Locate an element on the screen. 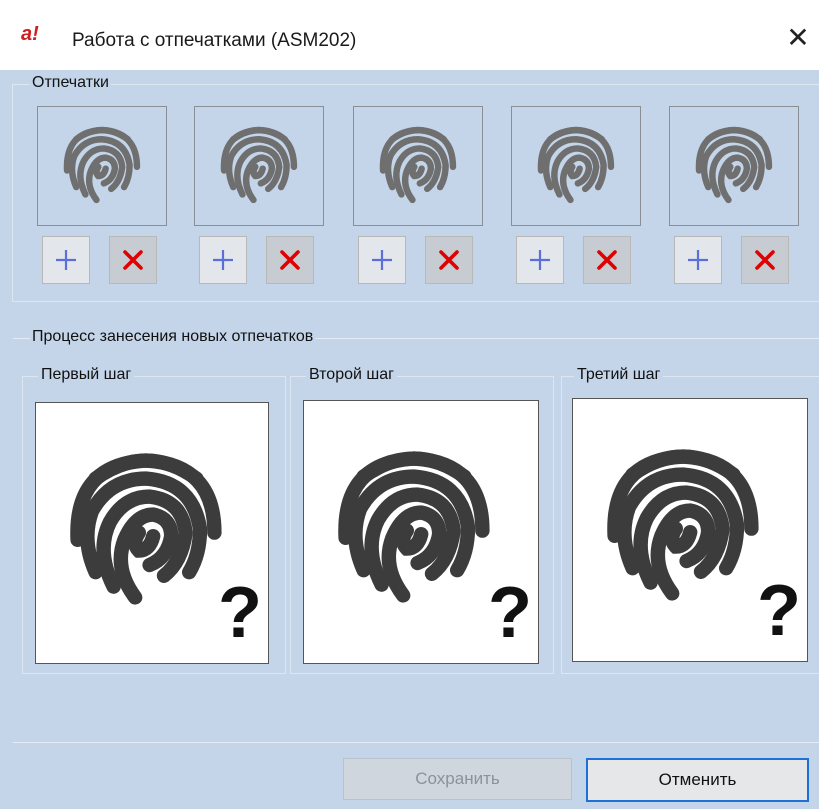  print-slot-1-add-button is located at coordinates (66, 260).